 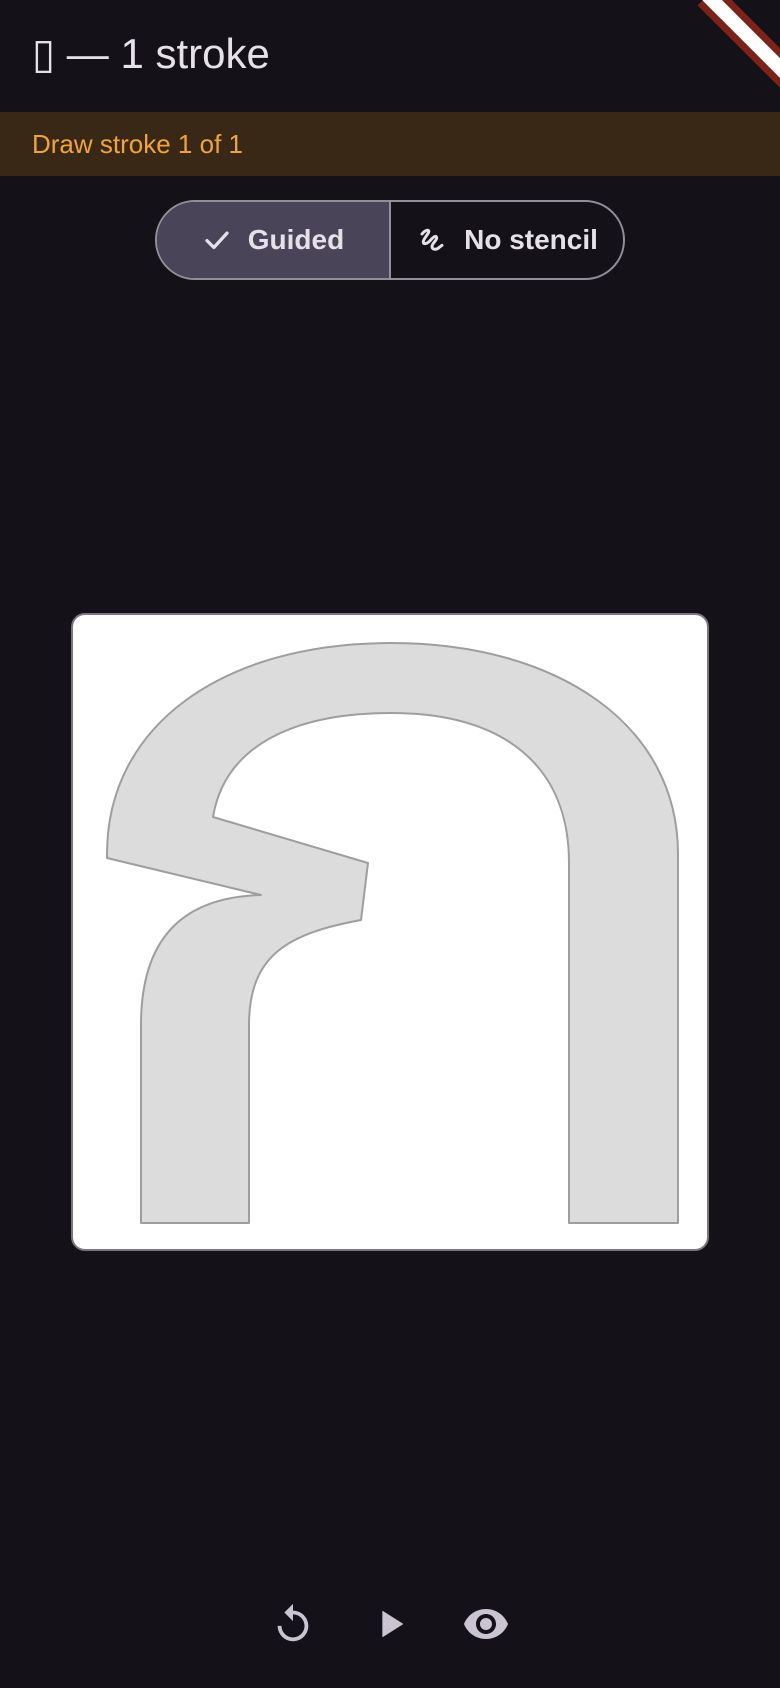 I want to click on gesture-icon, so click(x=432, y=240).